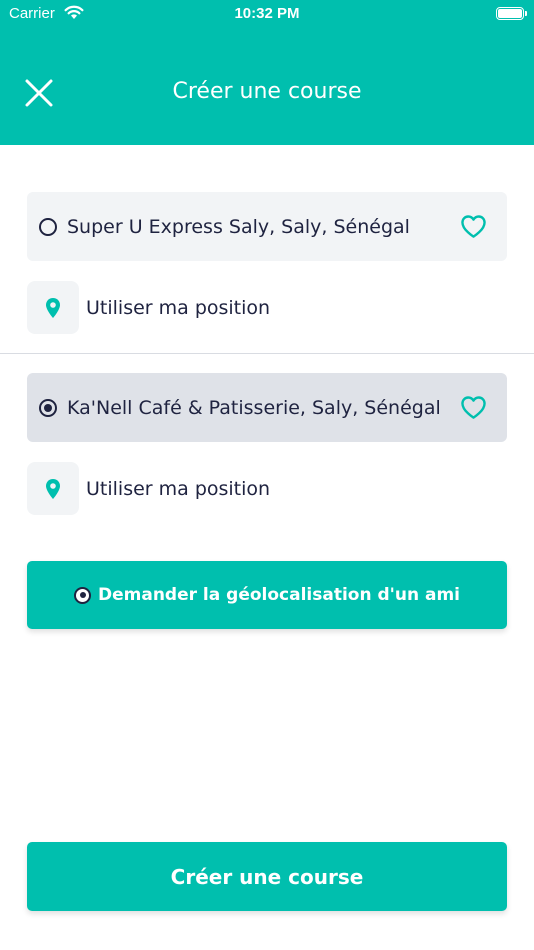 The image size is (534, 950). I want to click on create-ride-label: Créer une course, so click(267, 876).